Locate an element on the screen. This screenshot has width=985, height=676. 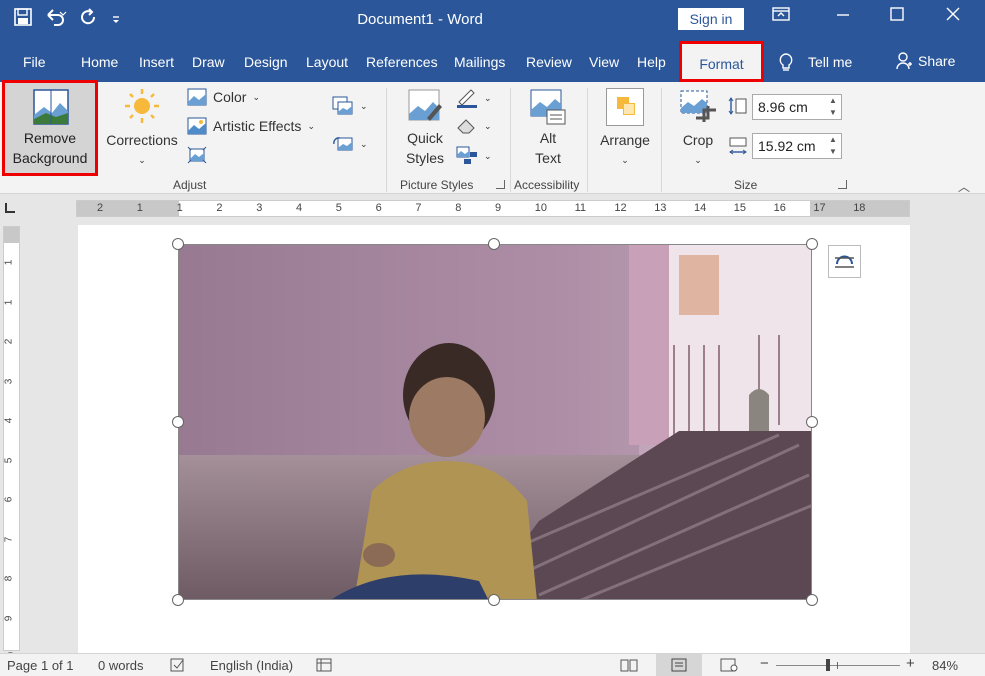
quick-styles-label-1: Quick is located at coordinates (425, 138).